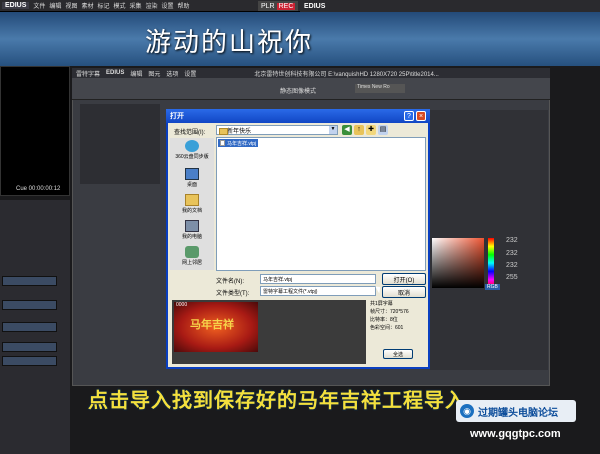  I want to click on back-icon: ◀, so click(347, 130).